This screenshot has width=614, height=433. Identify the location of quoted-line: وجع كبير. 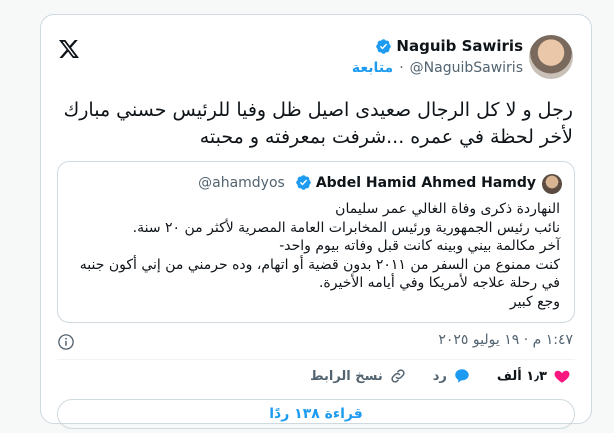
(534, 301).